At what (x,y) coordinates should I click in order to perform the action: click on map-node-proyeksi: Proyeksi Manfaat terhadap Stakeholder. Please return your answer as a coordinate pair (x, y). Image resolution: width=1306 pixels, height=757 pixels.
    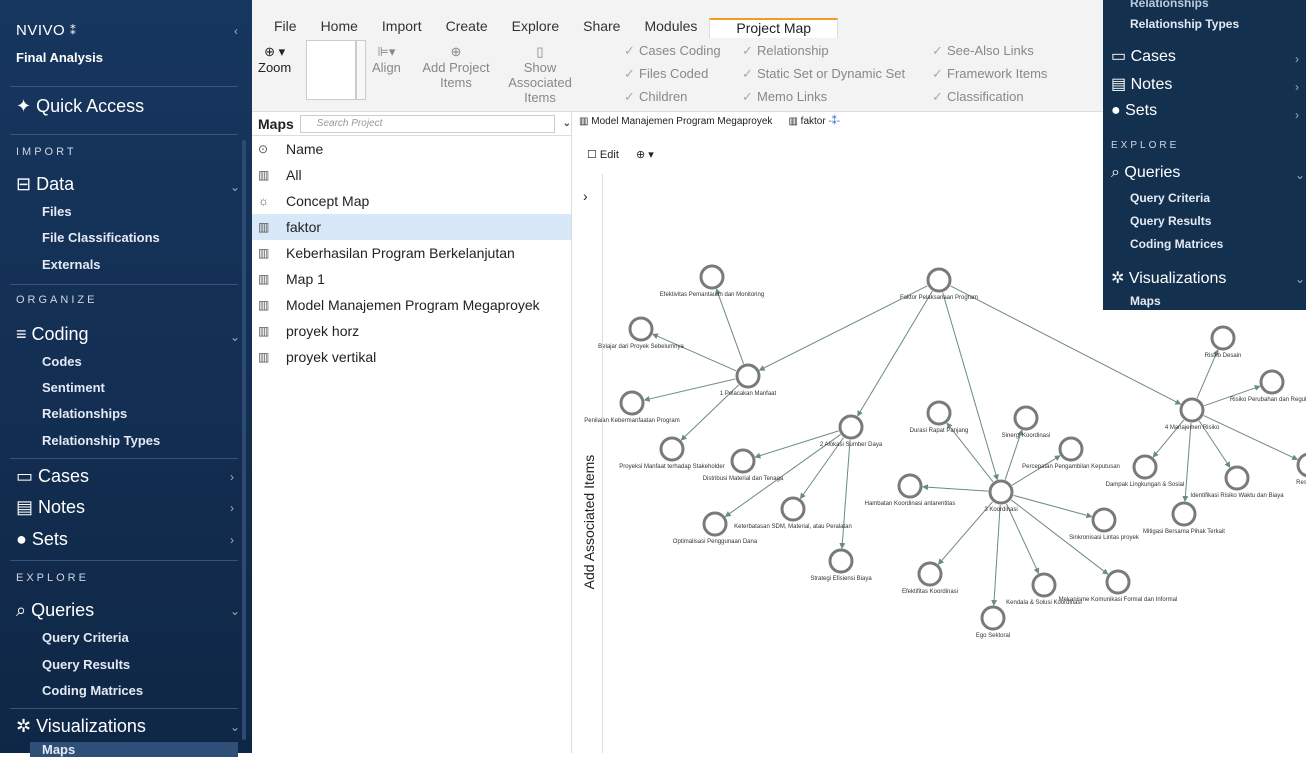
    Looking at the image, I should click on (672, 453).